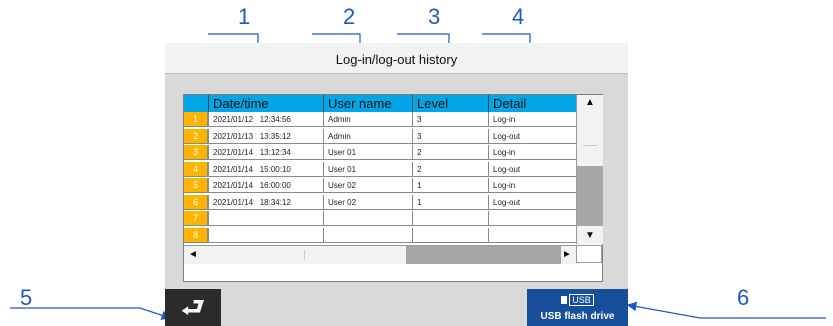 This screenshot has width=833, height=326. I want to click on usb-icon: USB, so click(577, 300).